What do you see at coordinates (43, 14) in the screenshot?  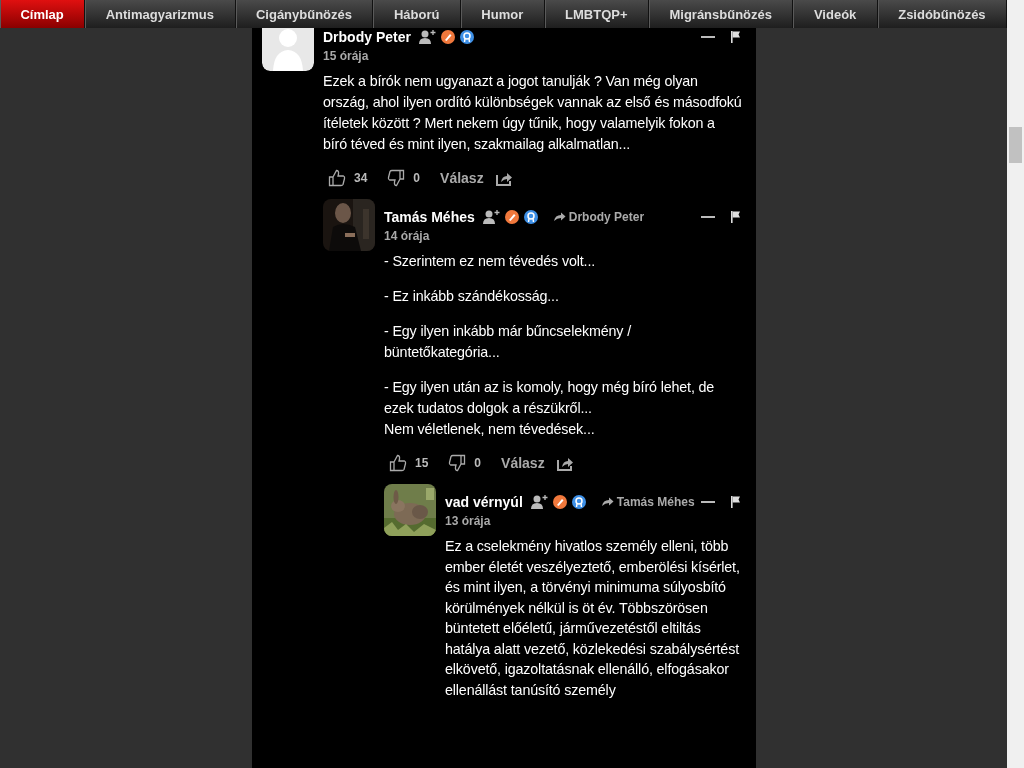 I see `nav-tab: Címlap` at bounding box center [43, 14].